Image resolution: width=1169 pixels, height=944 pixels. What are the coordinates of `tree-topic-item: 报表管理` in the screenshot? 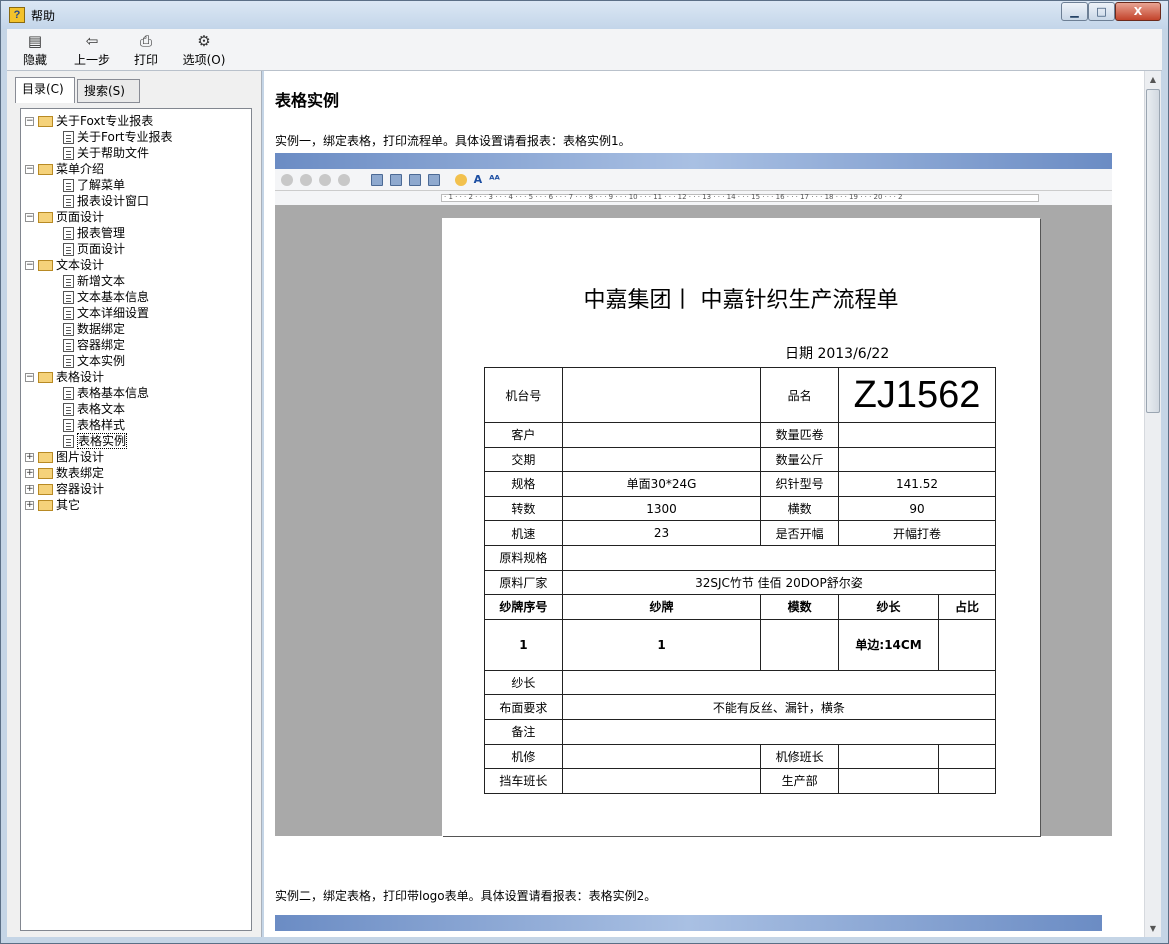 It's located at (98, 233).